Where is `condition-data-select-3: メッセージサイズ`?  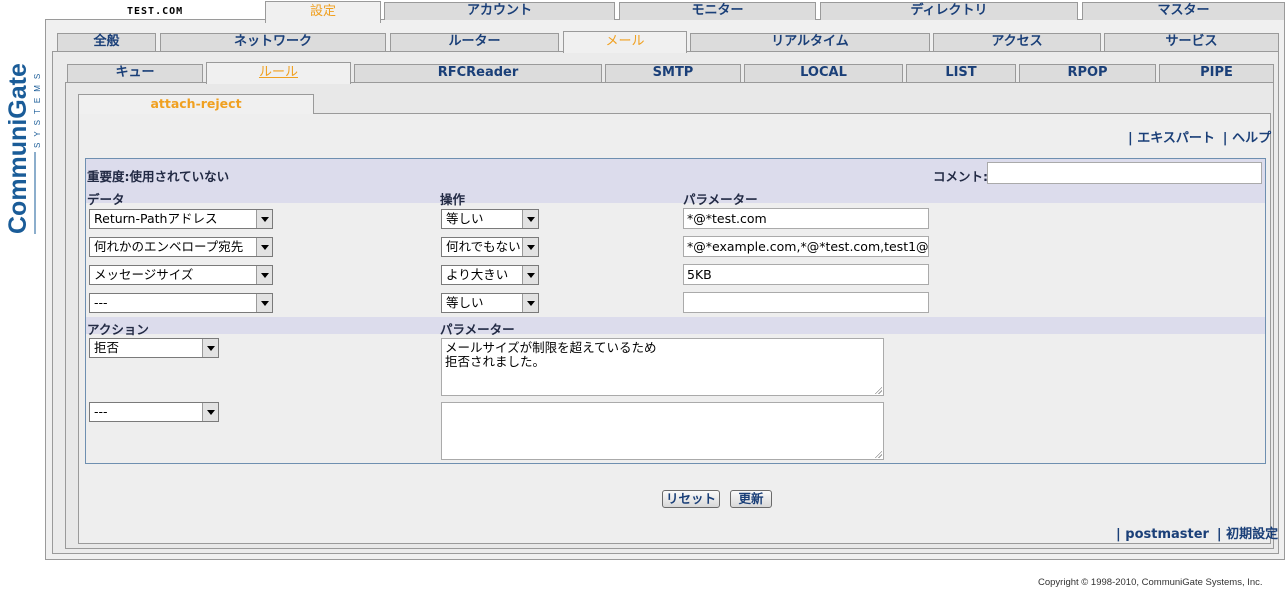
condition-data-select-3: メッセージサイズ is located at coordinates (181, 275).